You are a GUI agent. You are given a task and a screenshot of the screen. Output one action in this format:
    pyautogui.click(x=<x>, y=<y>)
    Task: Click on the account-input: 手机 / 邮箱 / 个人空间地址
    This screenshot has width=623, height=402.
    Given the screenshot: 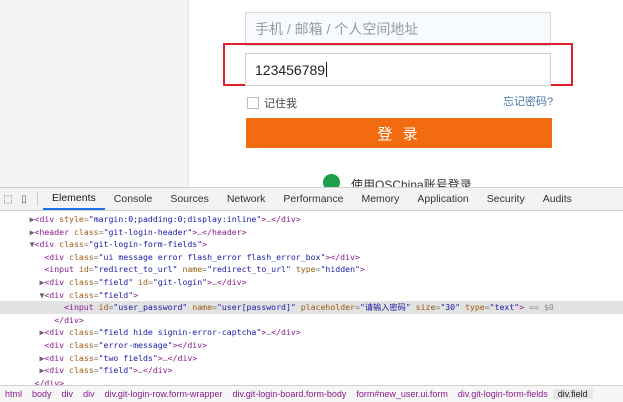 What is the action you would take?
    pyautogui.click(x=398, y=29)
    